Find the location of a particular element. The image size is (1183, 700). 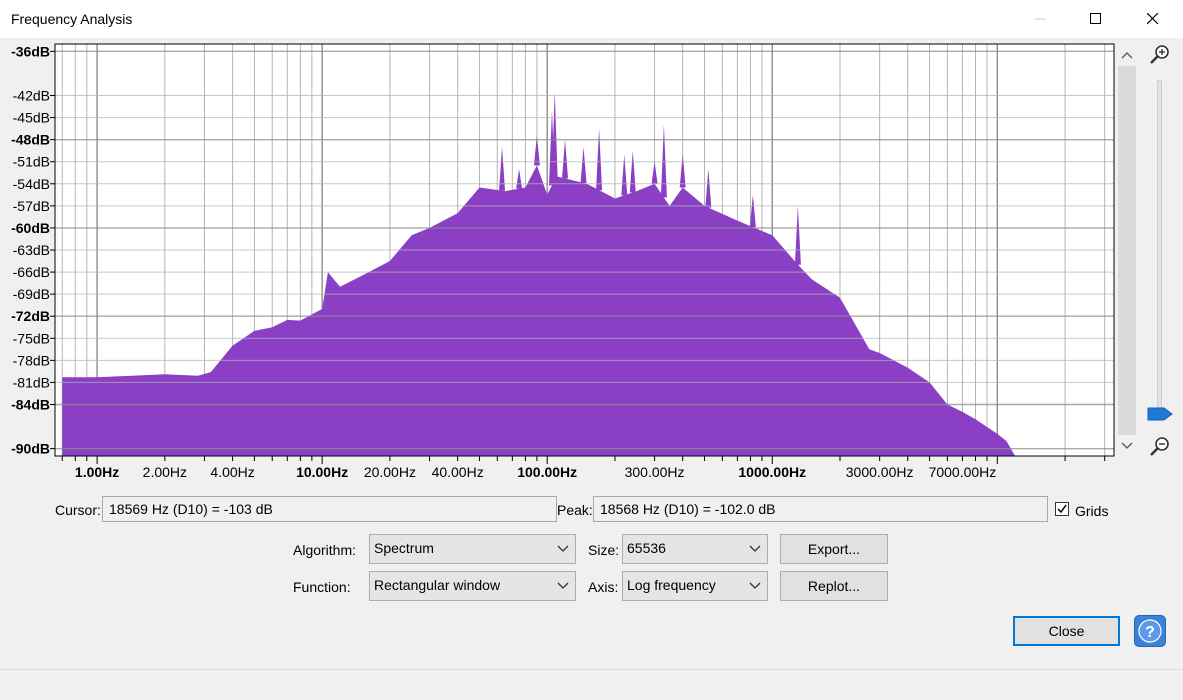

algorithm-value: Spectrum is located at coordinates (404, 548).